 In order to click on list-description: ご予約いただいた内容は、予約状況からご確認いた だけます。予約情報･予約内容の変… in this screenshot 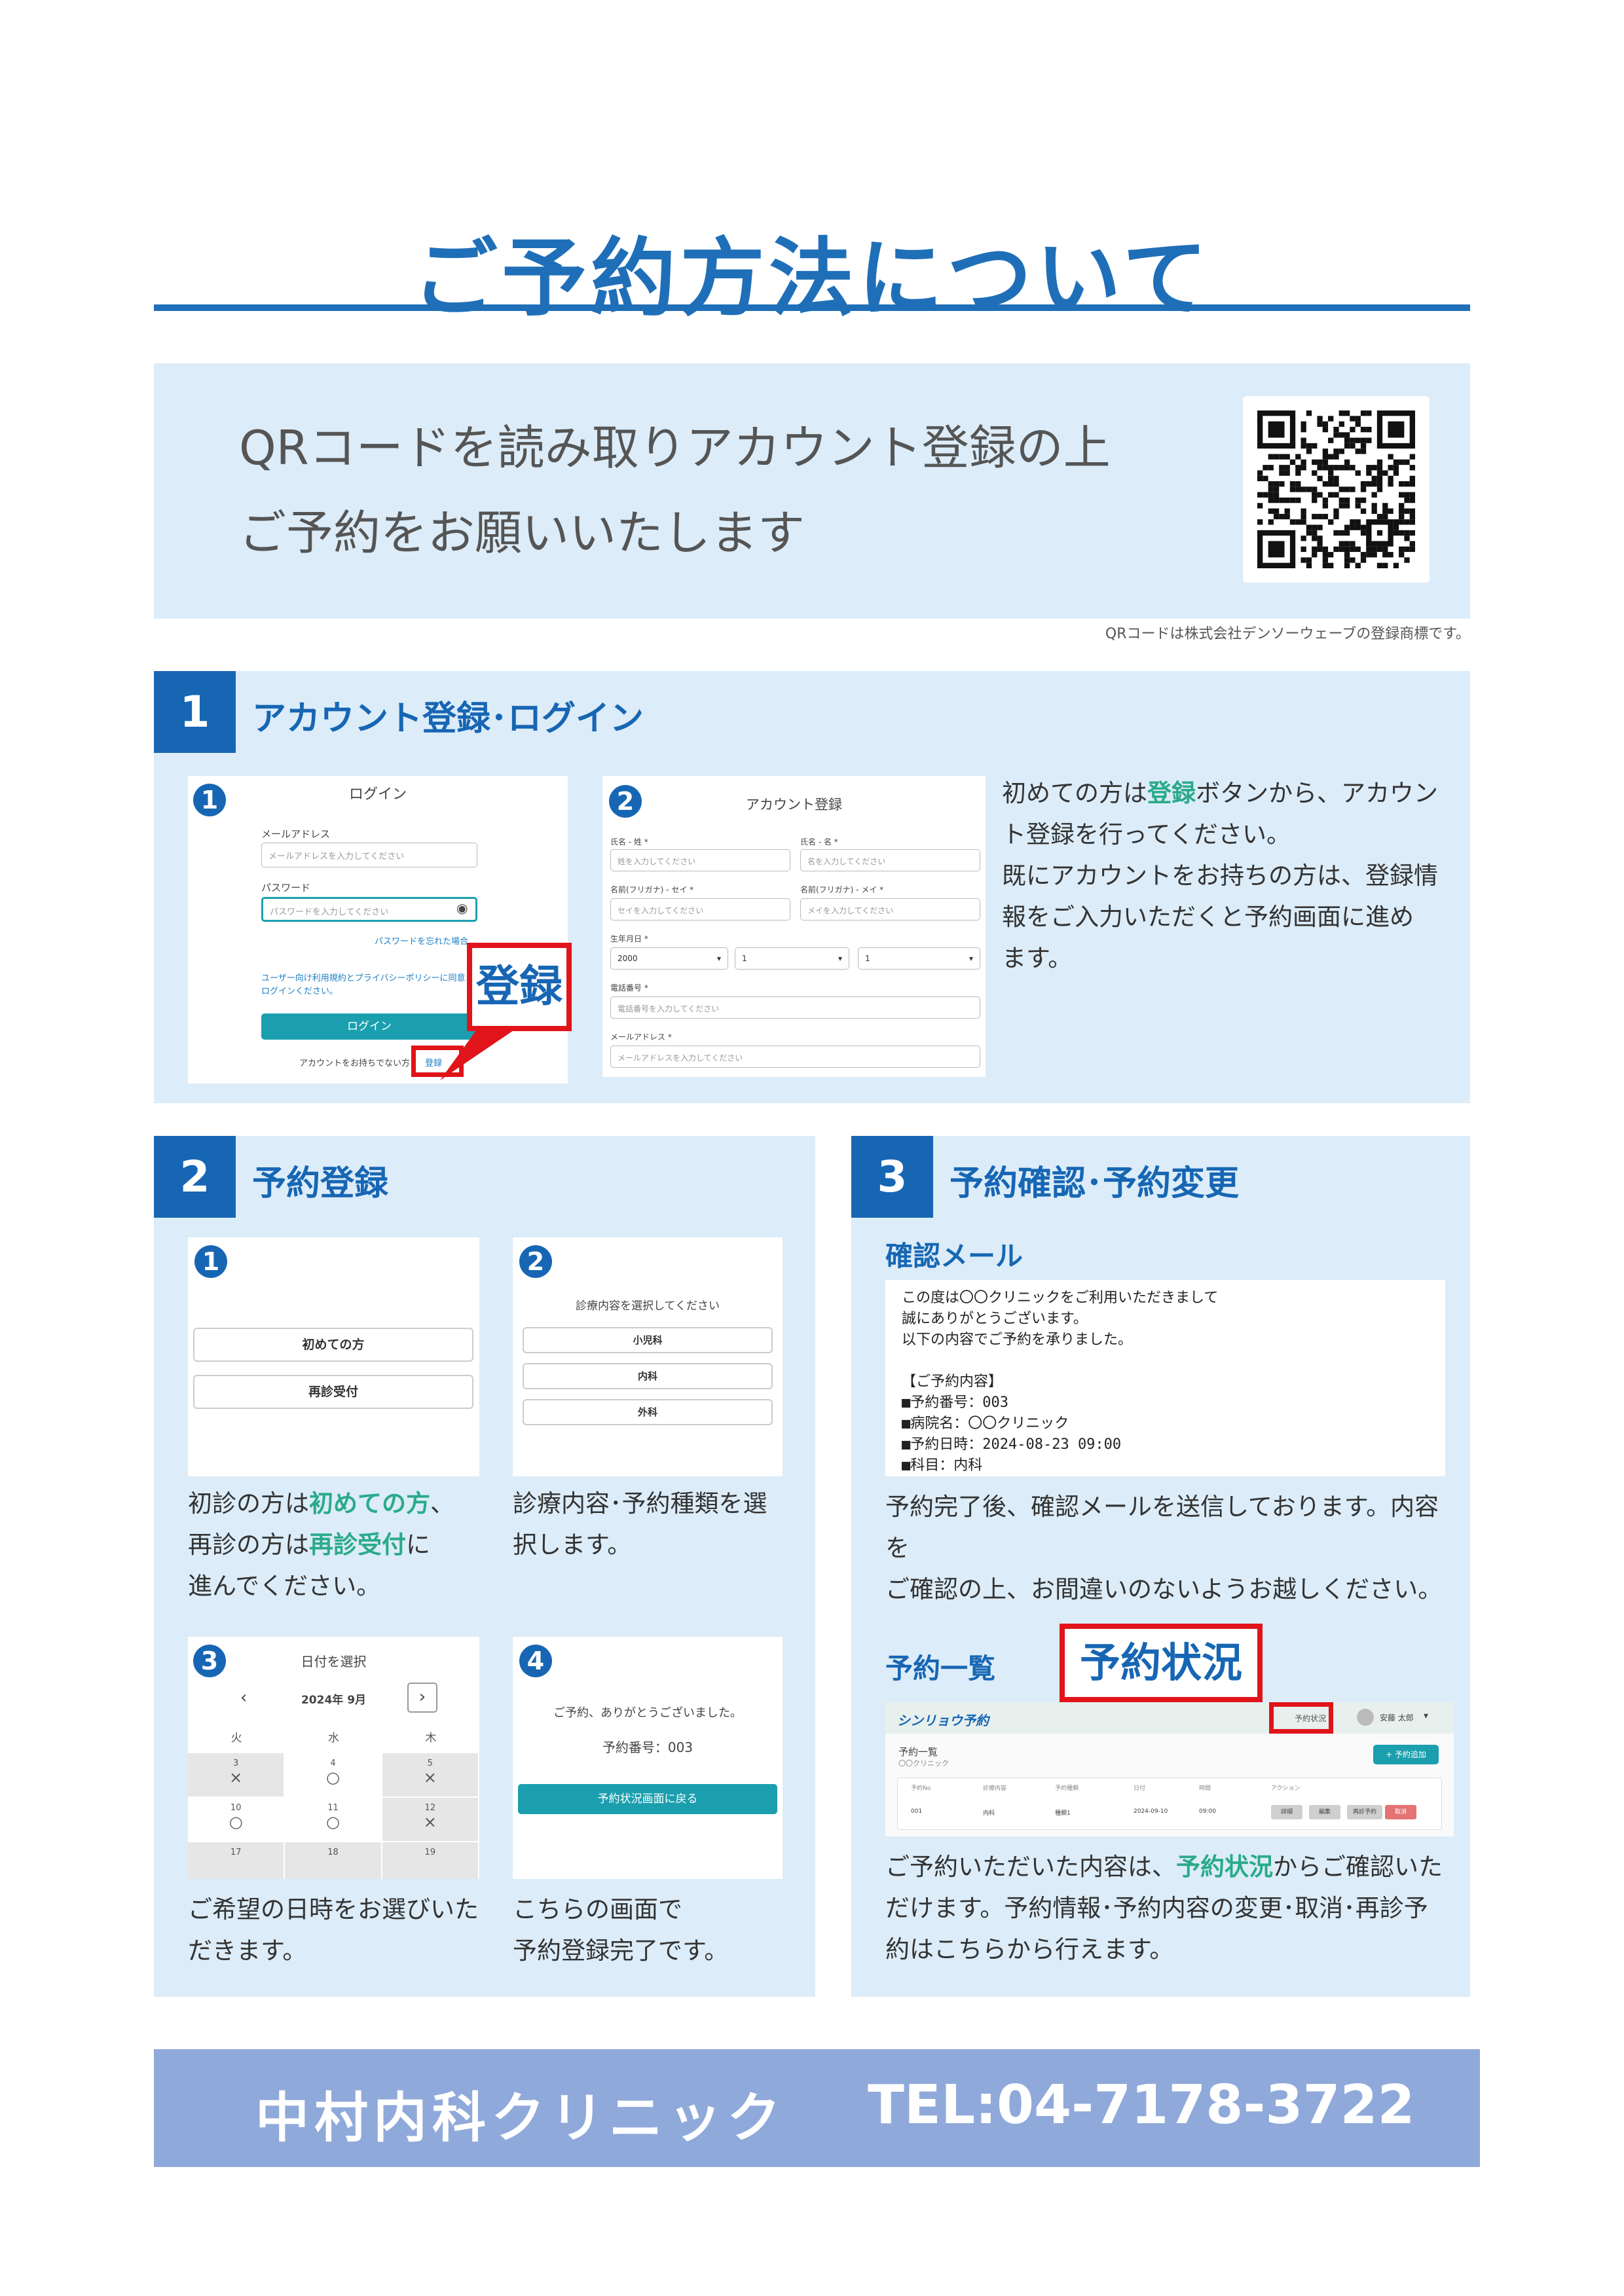, I will do `click(1173, 1908)`.